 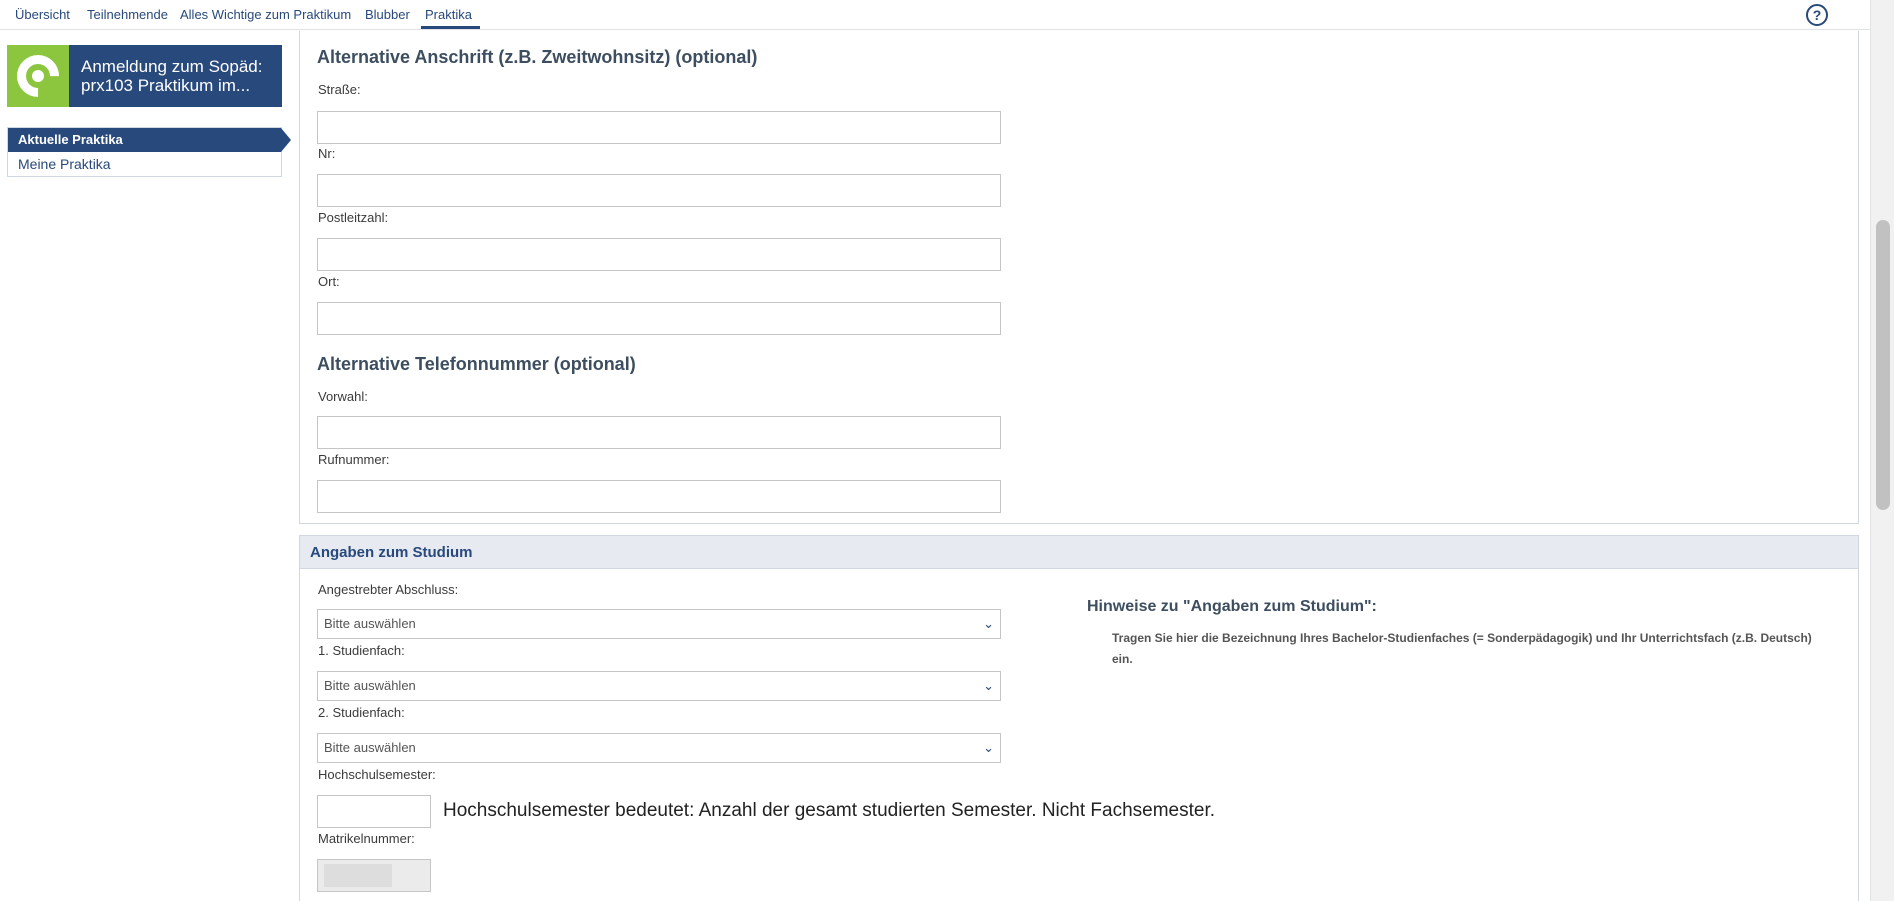 I want to click on subject1-select: Bitte auswählen ⌄, so click(x=659, y=686).